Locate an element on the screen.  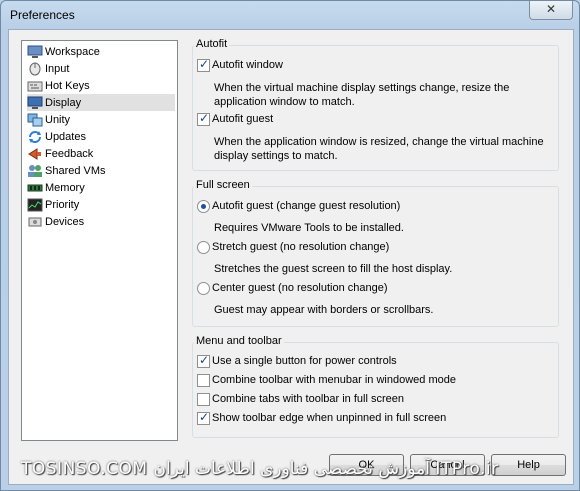
sidebar-item-unity: Unity is located at coordinates (101, 119).